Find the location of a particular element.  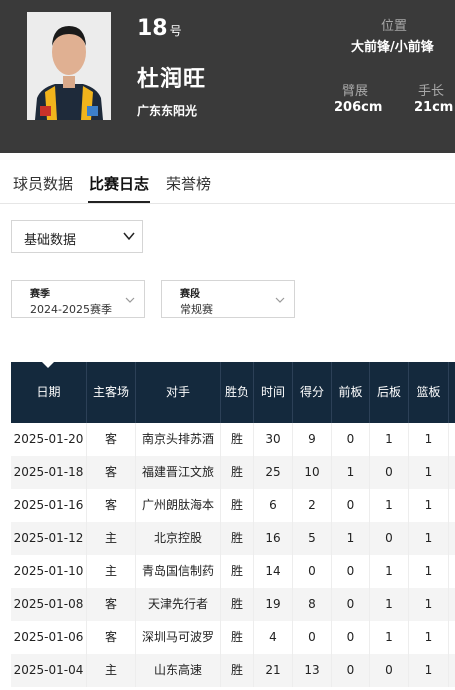

stage-label: 赛段 is located at coordinates (190, 294).